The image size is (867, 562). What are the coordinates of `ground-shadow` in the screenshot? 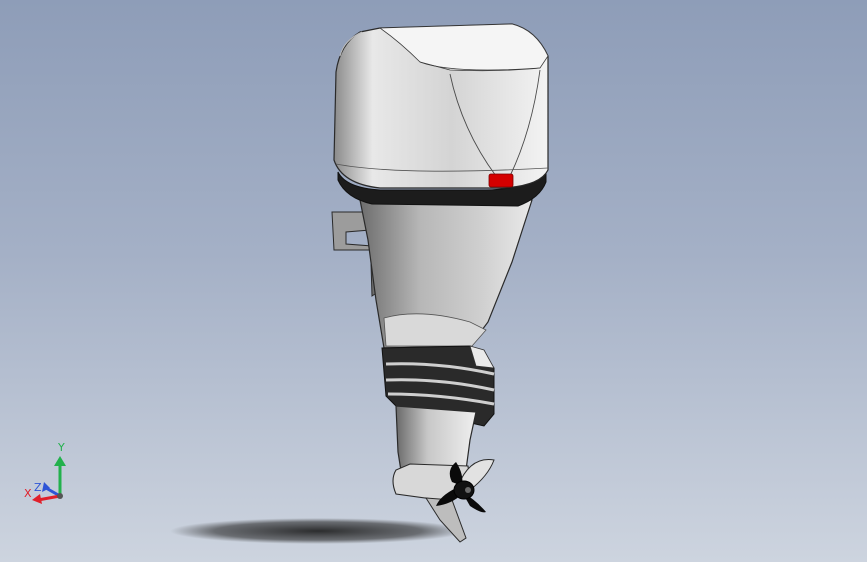 It's located at (318, 531).